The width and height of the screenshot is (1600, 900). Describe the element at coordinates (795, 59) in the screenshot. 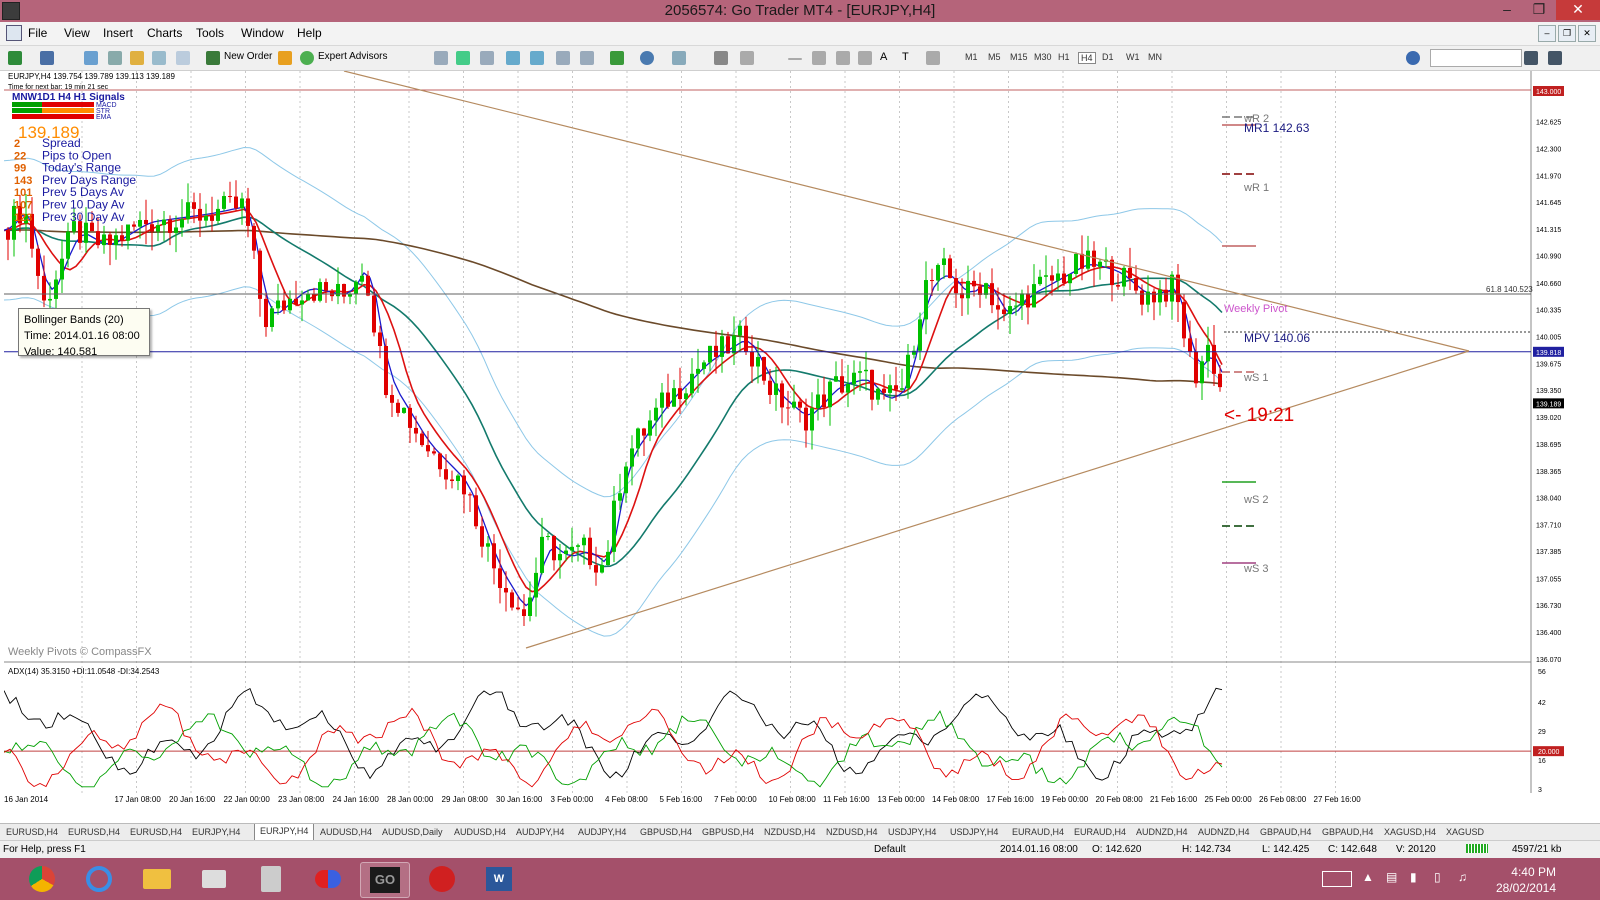

I see `vertical-line-icon` at that location.